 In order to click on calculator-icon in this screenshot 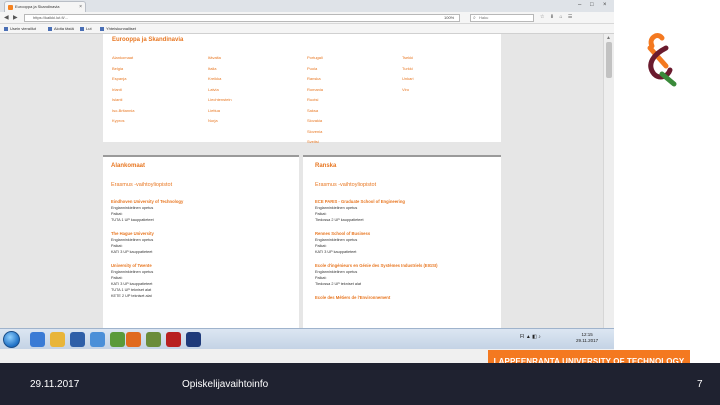, I will do `click(117, 339)`.